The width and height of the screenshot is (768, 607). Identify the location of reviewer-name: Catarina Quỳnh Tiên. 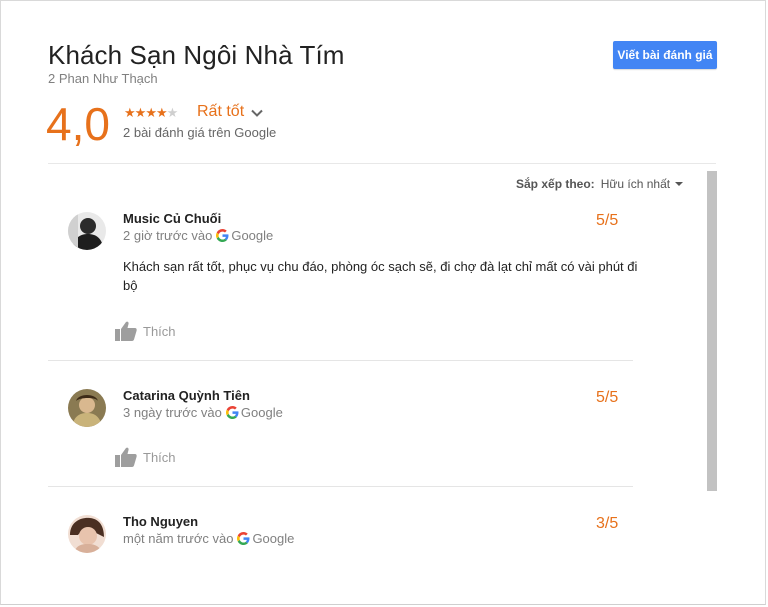
(186, 395).